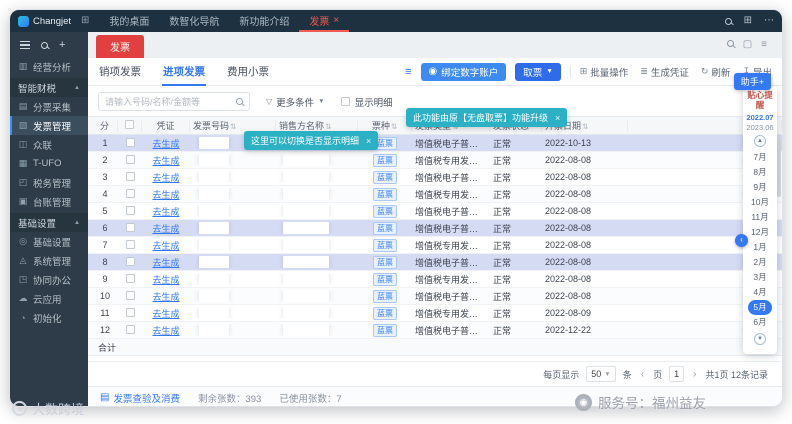  What do you see at coordinates (49, 163) in the screenshot?
I see `sidebar-item: ▦ T-UFO` at bounding box center [49, 163].